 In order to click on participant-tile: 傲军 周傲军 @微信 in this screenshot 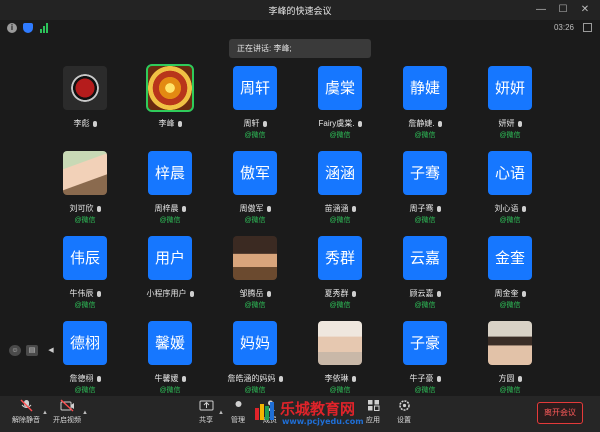, I will do `click(260, 192)`.